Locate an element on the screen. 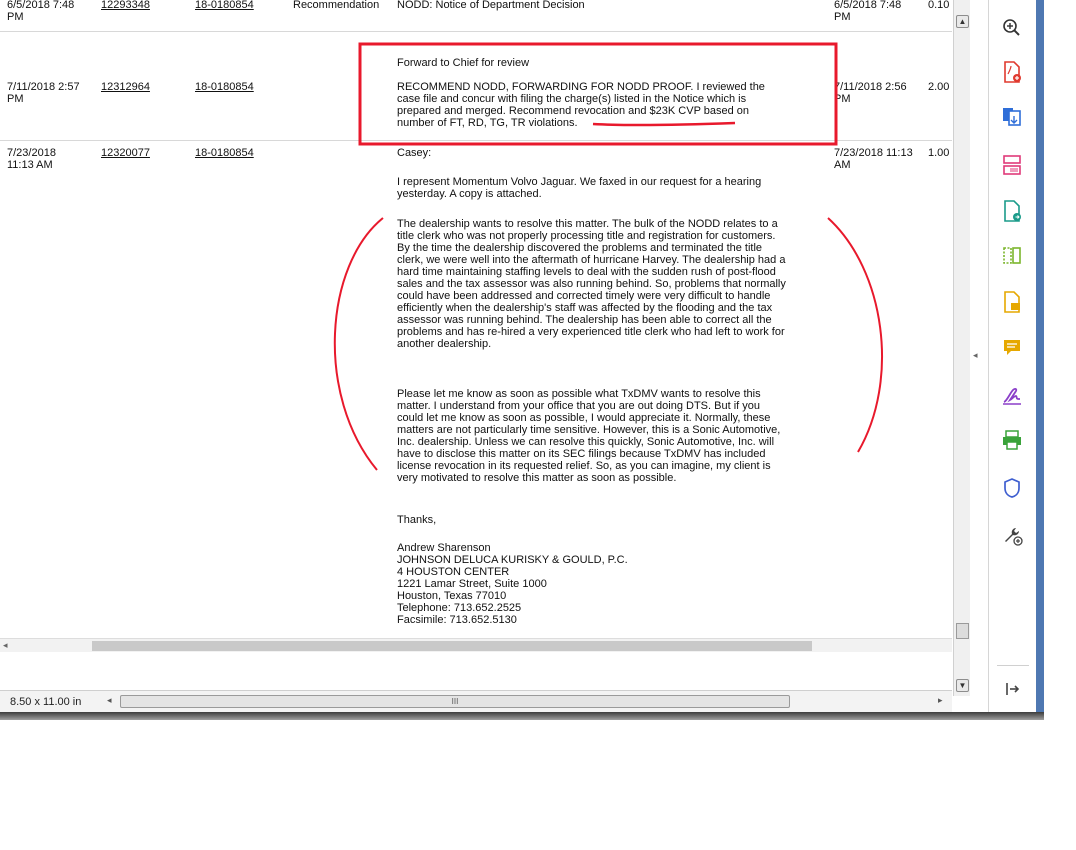 The width and height of the screenshot is (1076, 850). page-horizontal-scrollbar: ◂ is located at coordinates (476, 645).